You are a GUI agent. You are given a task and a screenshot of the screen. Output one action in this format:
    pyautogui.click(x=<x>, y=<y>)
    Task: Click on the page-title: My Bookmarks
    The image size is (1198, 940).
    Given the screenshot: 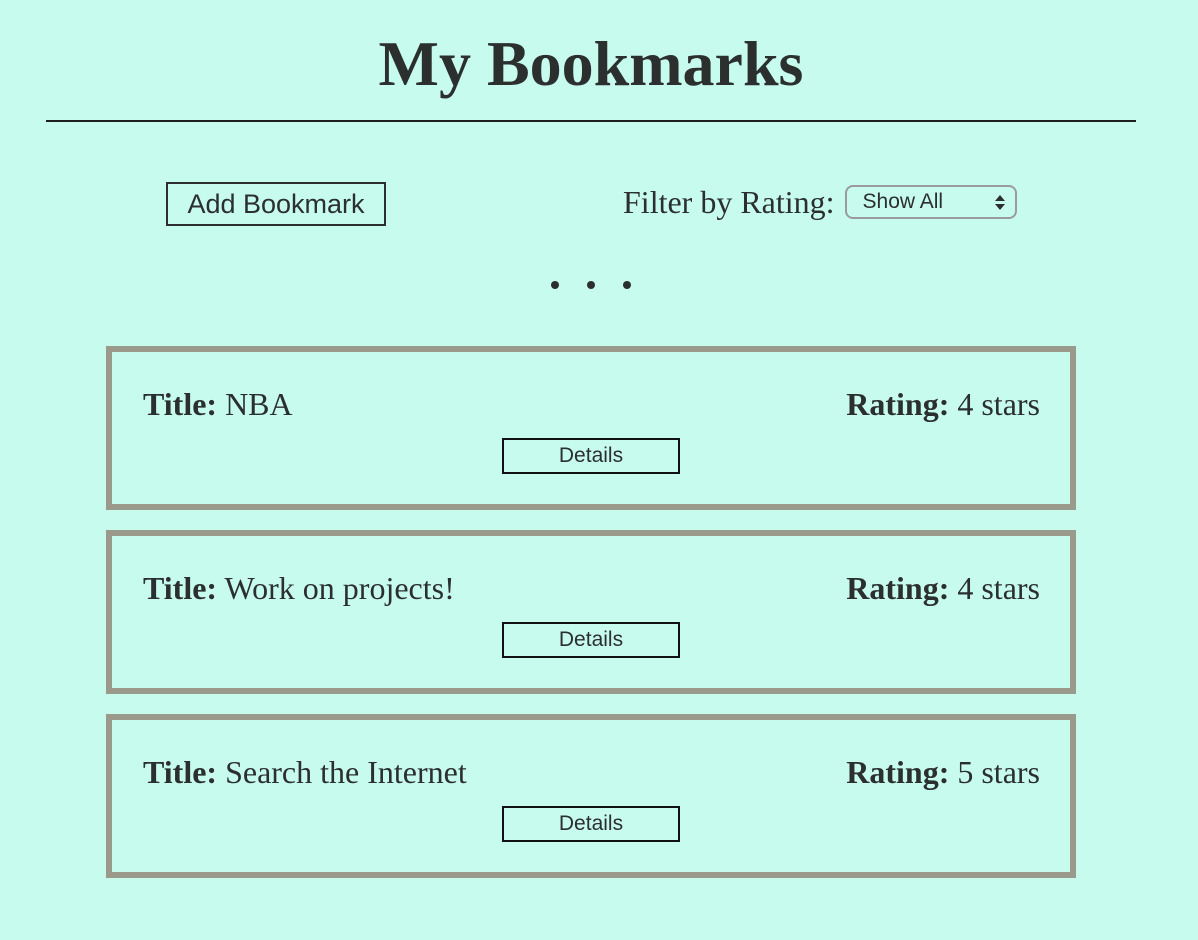 What is the action you would take?
    pyautogui.click(x=591, y=63)
    